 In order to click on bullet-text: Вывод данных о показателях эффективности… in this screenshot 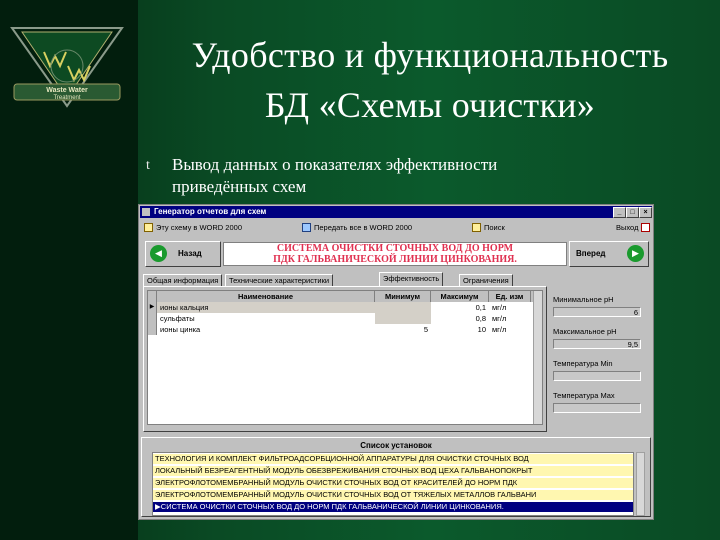, I will do `click(335, 175)`.